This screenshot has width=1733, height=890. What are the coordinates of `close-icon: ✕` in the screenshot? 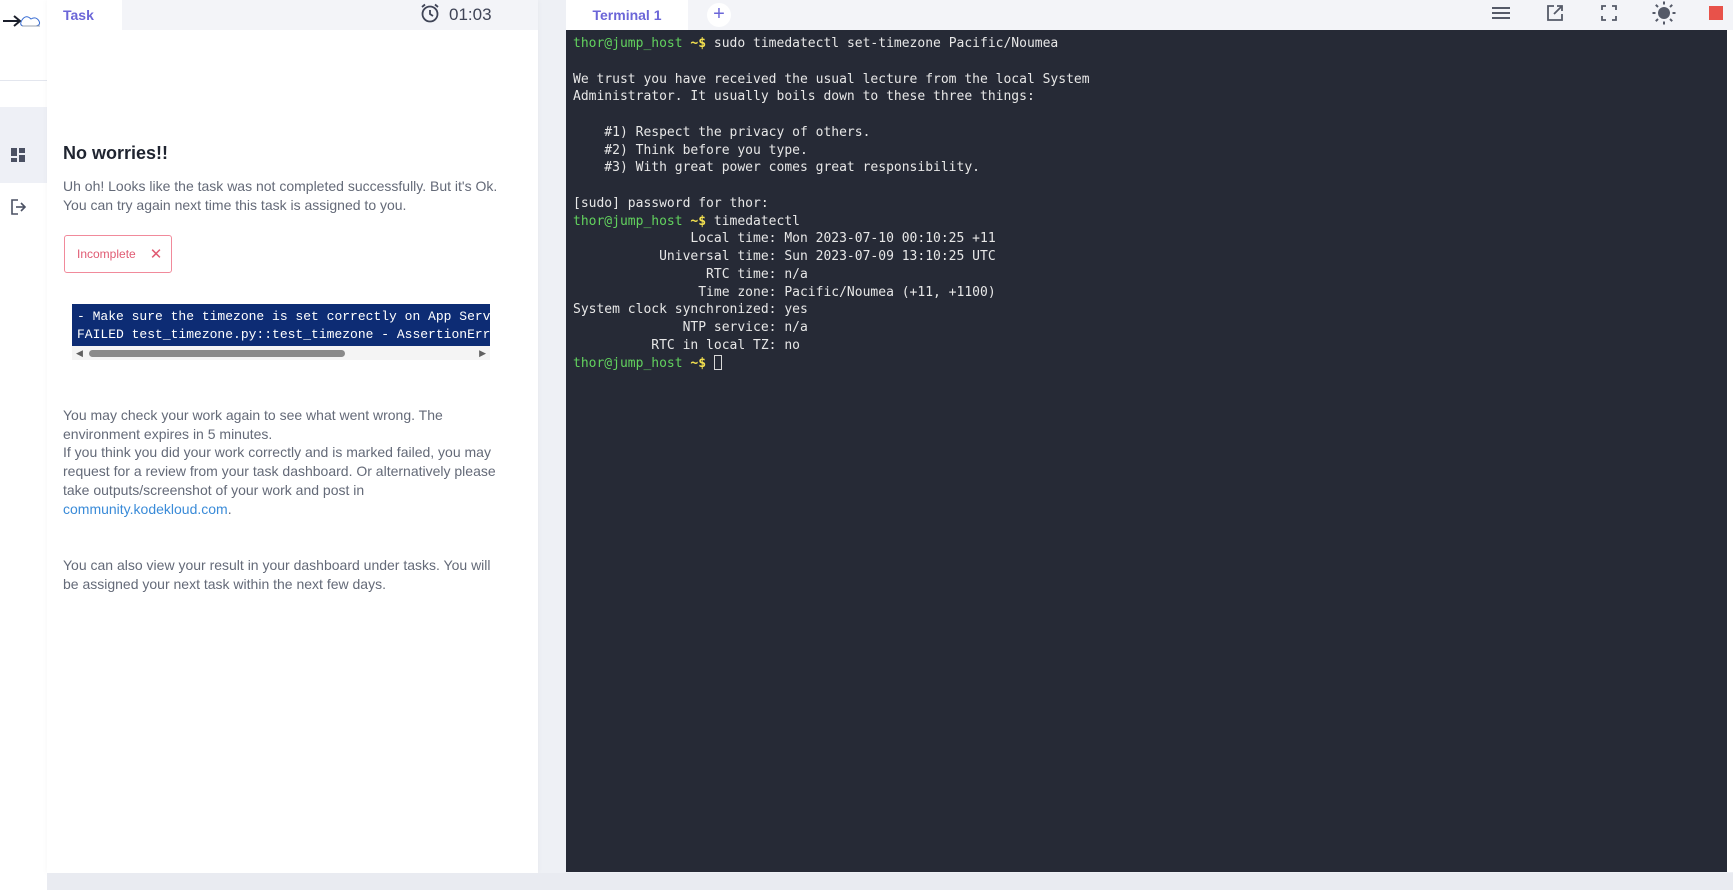 It's located at (156, 254).